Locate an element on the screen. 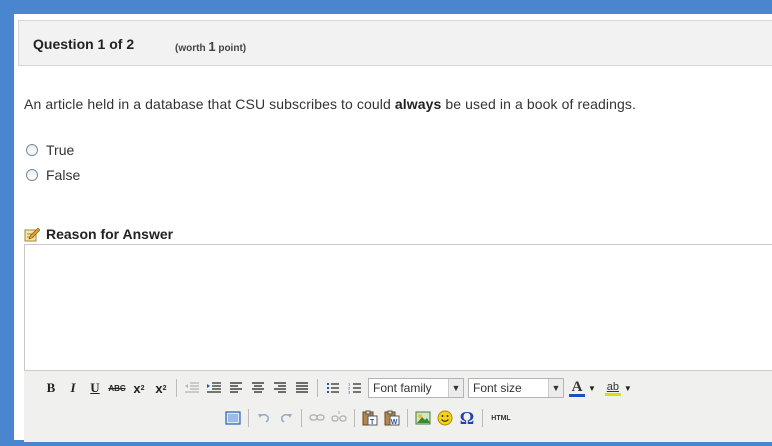  link-icon is located at coordinates (317, 418).